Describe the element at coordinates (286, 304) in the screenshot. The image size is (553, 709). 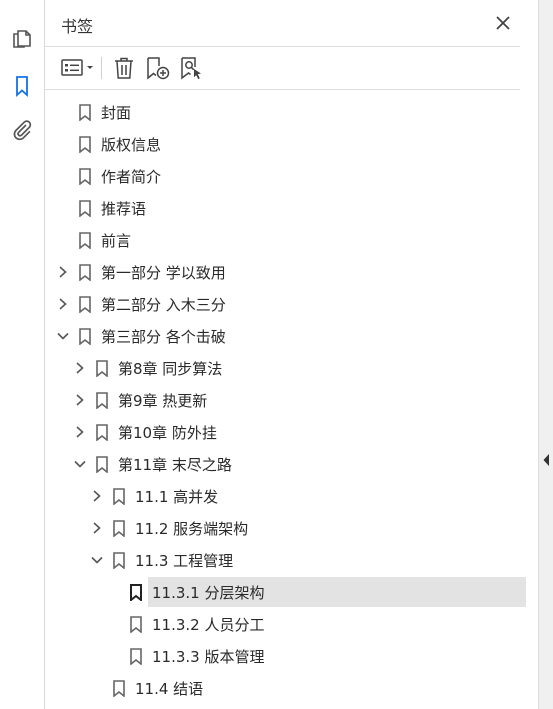
I see `bookmark-item: 第二部分 入木三分` at that location.